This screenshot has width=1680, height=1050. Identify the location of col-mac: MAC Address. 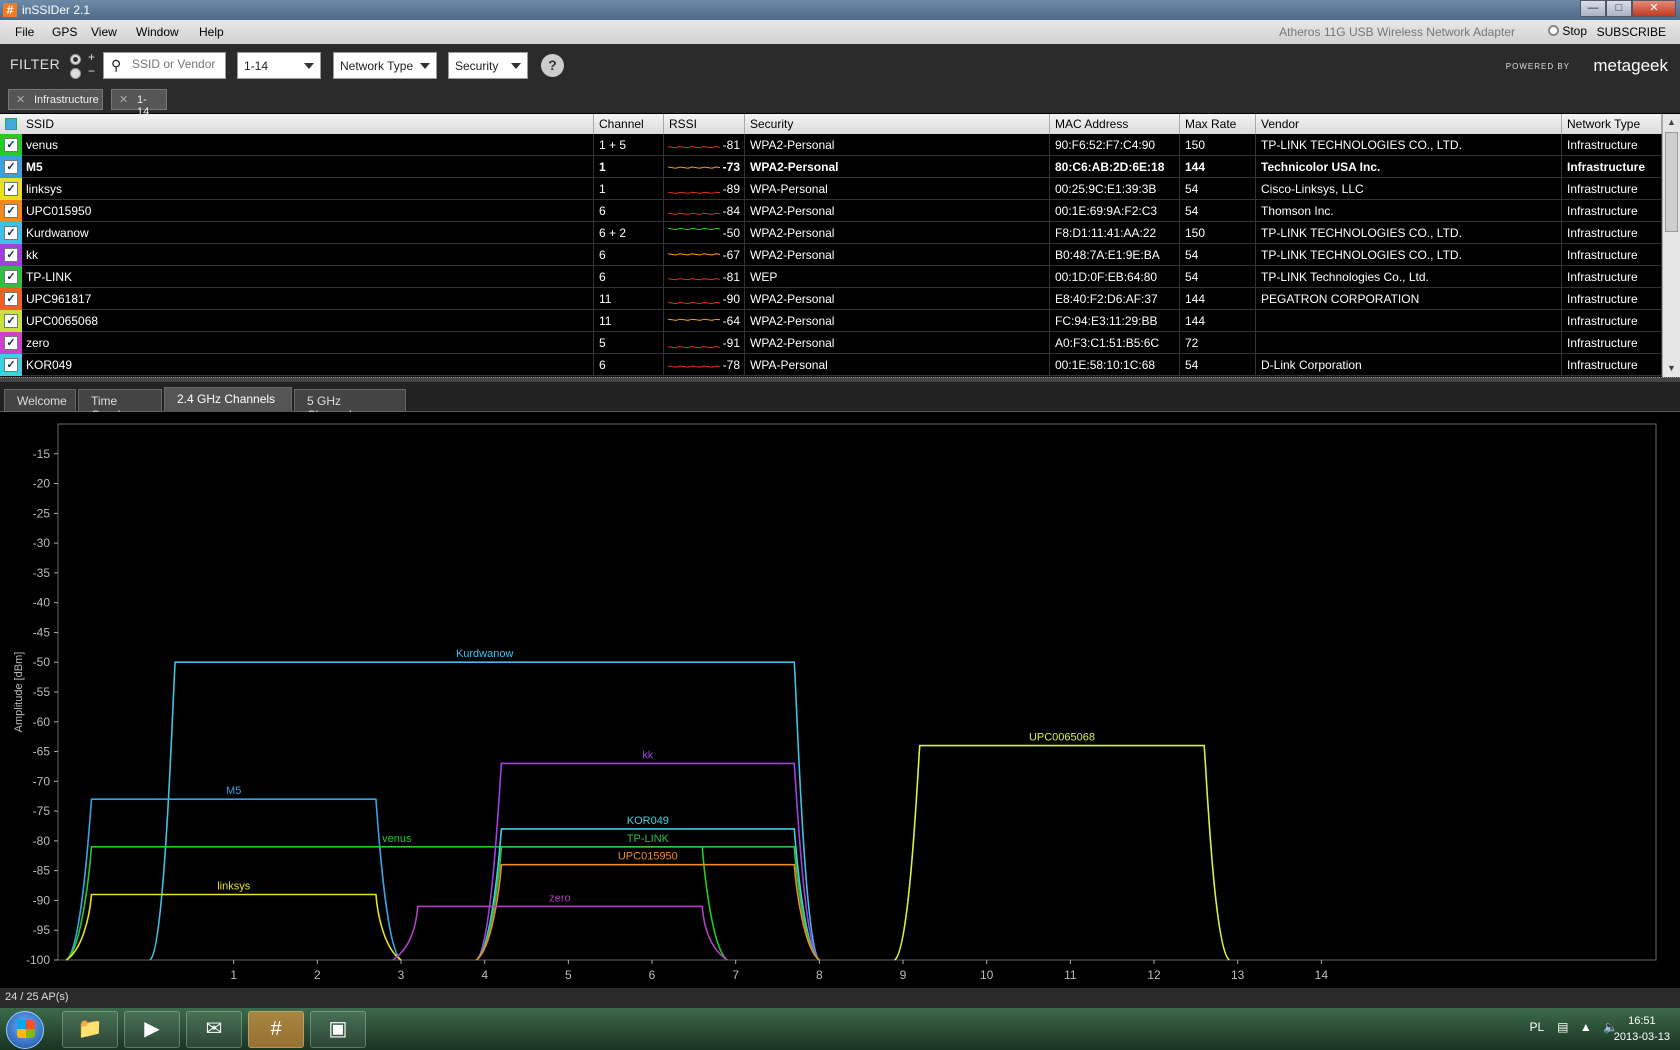
(1115, 124).